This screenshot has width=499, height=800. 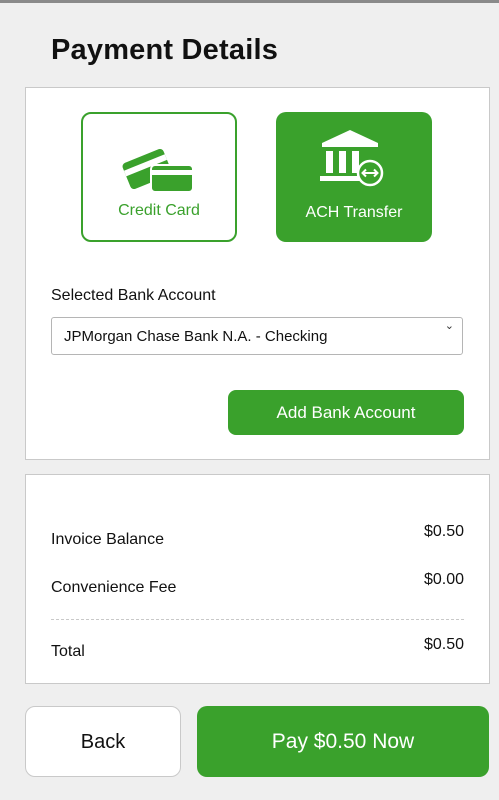 I want to click on convenience-fee-value: $0.00, so click(x=443, y=579).